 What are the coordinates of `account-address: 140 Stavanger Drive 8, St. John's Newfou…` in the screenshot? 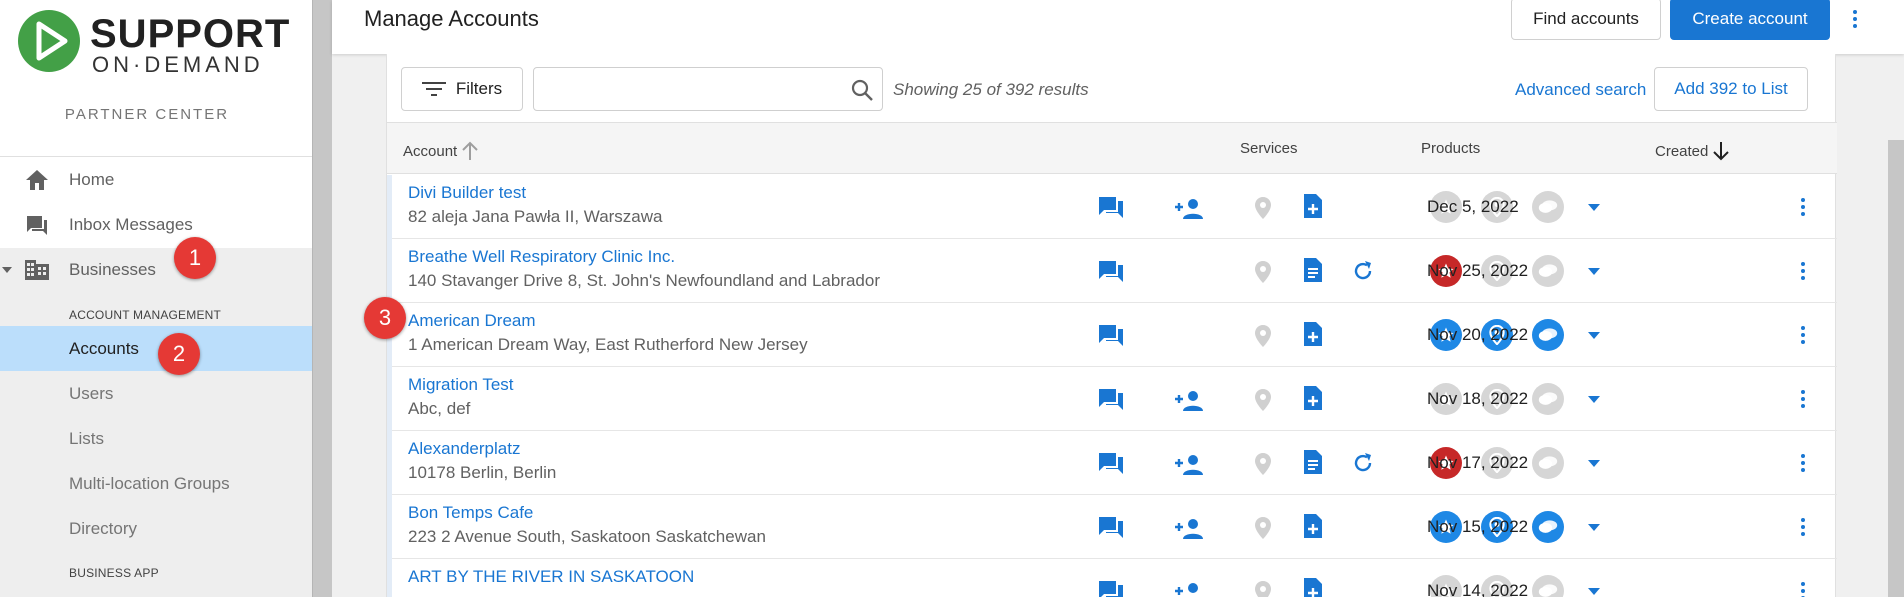 It's located at (644, 280).